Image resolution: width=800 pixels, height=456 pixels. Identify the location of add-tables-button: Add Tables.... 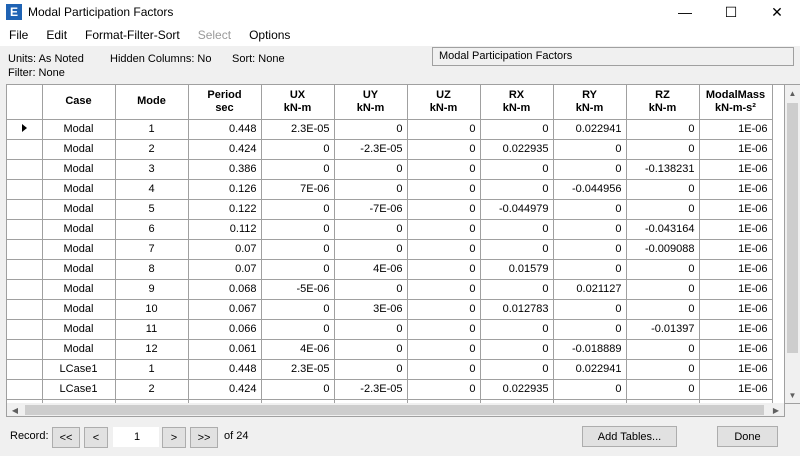
(629, 436).